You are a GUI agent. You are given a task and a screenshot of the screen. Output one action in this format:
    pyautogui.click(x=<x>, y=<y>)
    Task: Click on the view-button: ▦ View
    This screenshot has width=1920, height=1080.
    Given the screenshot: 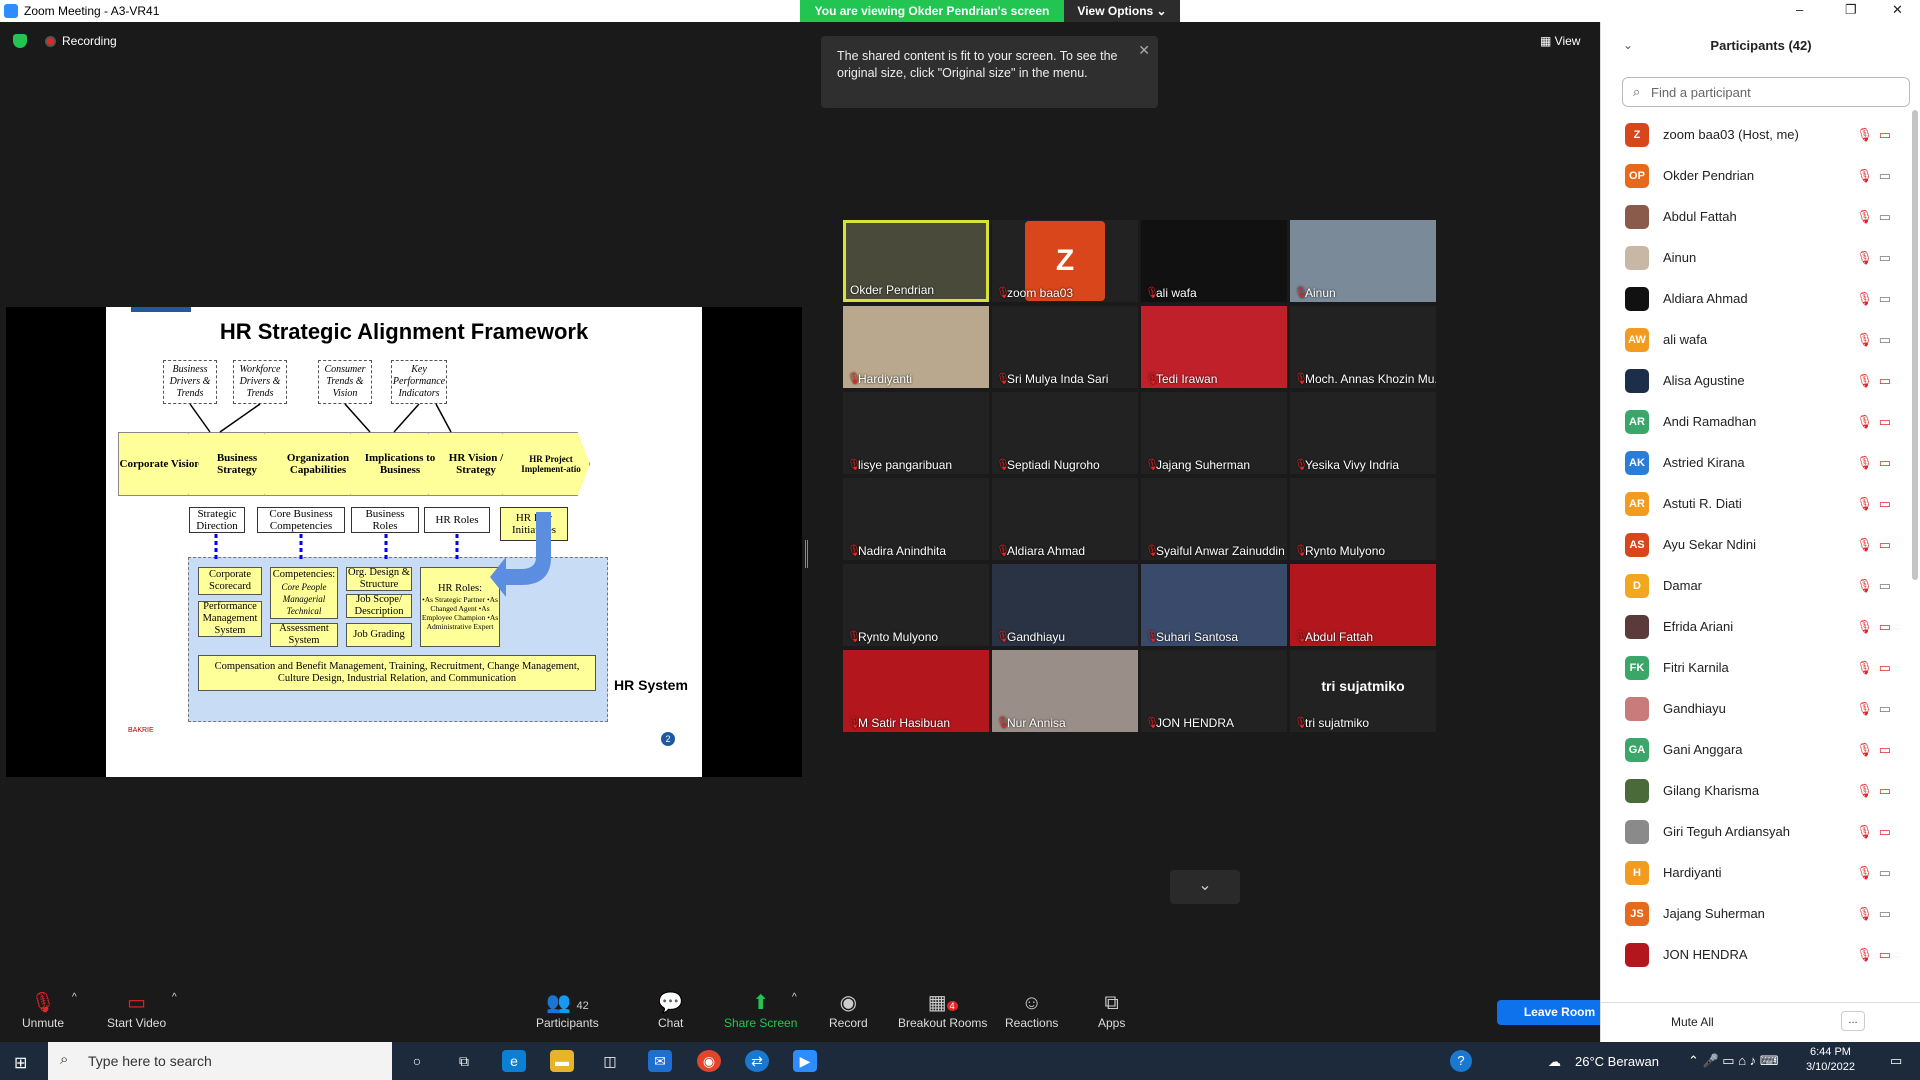 What is the action you would take?
    pyautogui.click(x=1560, y=41)
    